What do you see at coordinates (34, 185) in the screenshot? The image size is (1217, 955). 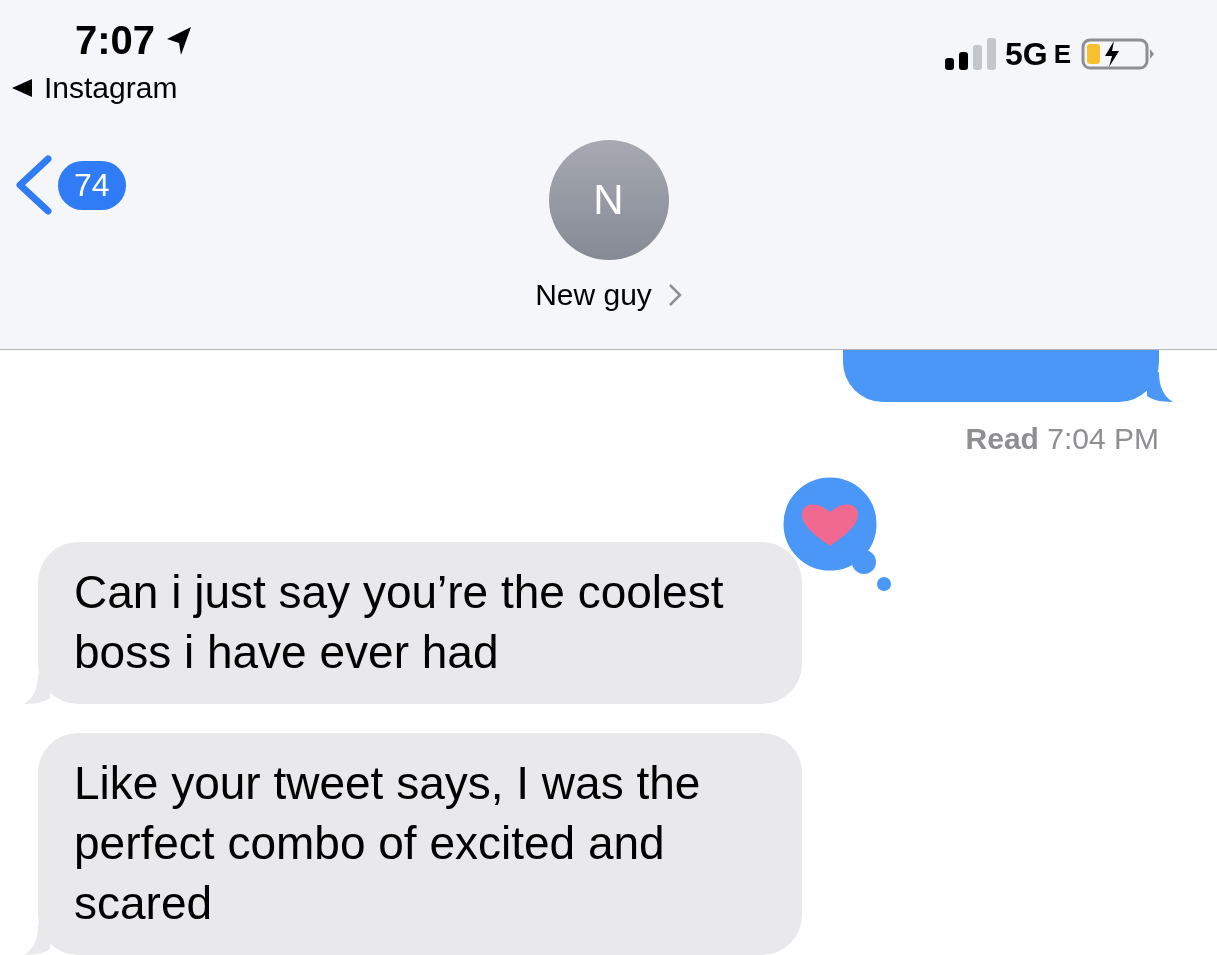 I see `chevron-left-icon` at bounding box center [34, 185].